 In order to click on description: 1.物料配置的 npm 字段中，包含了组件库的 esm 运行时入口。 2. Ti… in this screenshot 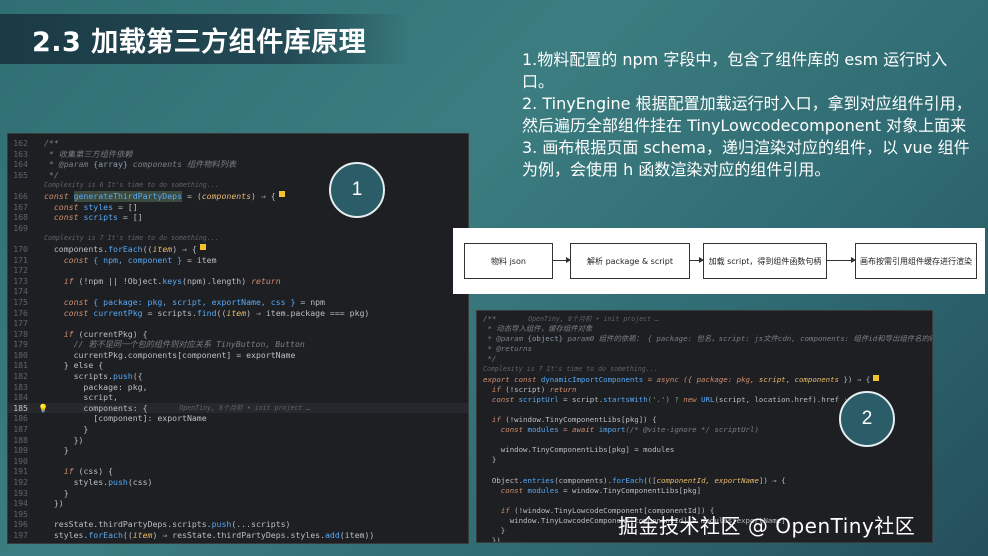, I will do `click(747, 115)`.